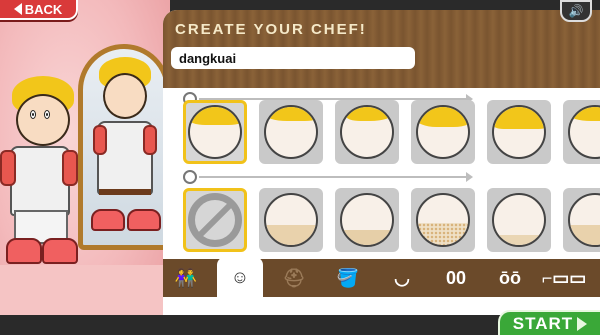 The image size is (600, 335). I want to click on mustache-row-icon, so click(190, 177).